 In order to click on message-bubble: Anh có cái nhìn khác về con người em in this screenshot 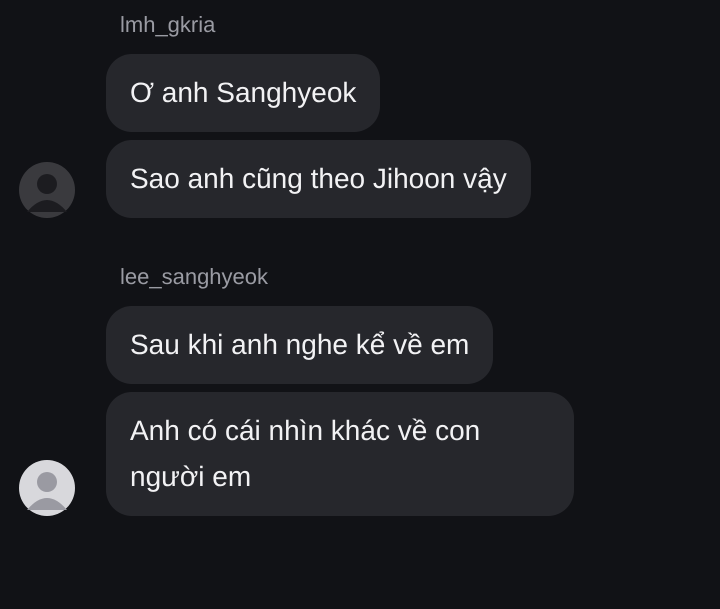, I will do `click(340, 454)`.